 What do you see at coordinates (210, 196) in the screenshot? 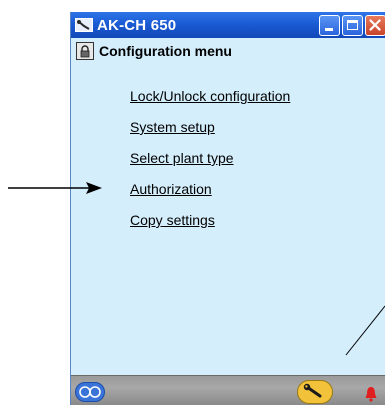
I see `menu-item-authorization: Authorization` at bounding box center [210, 196].